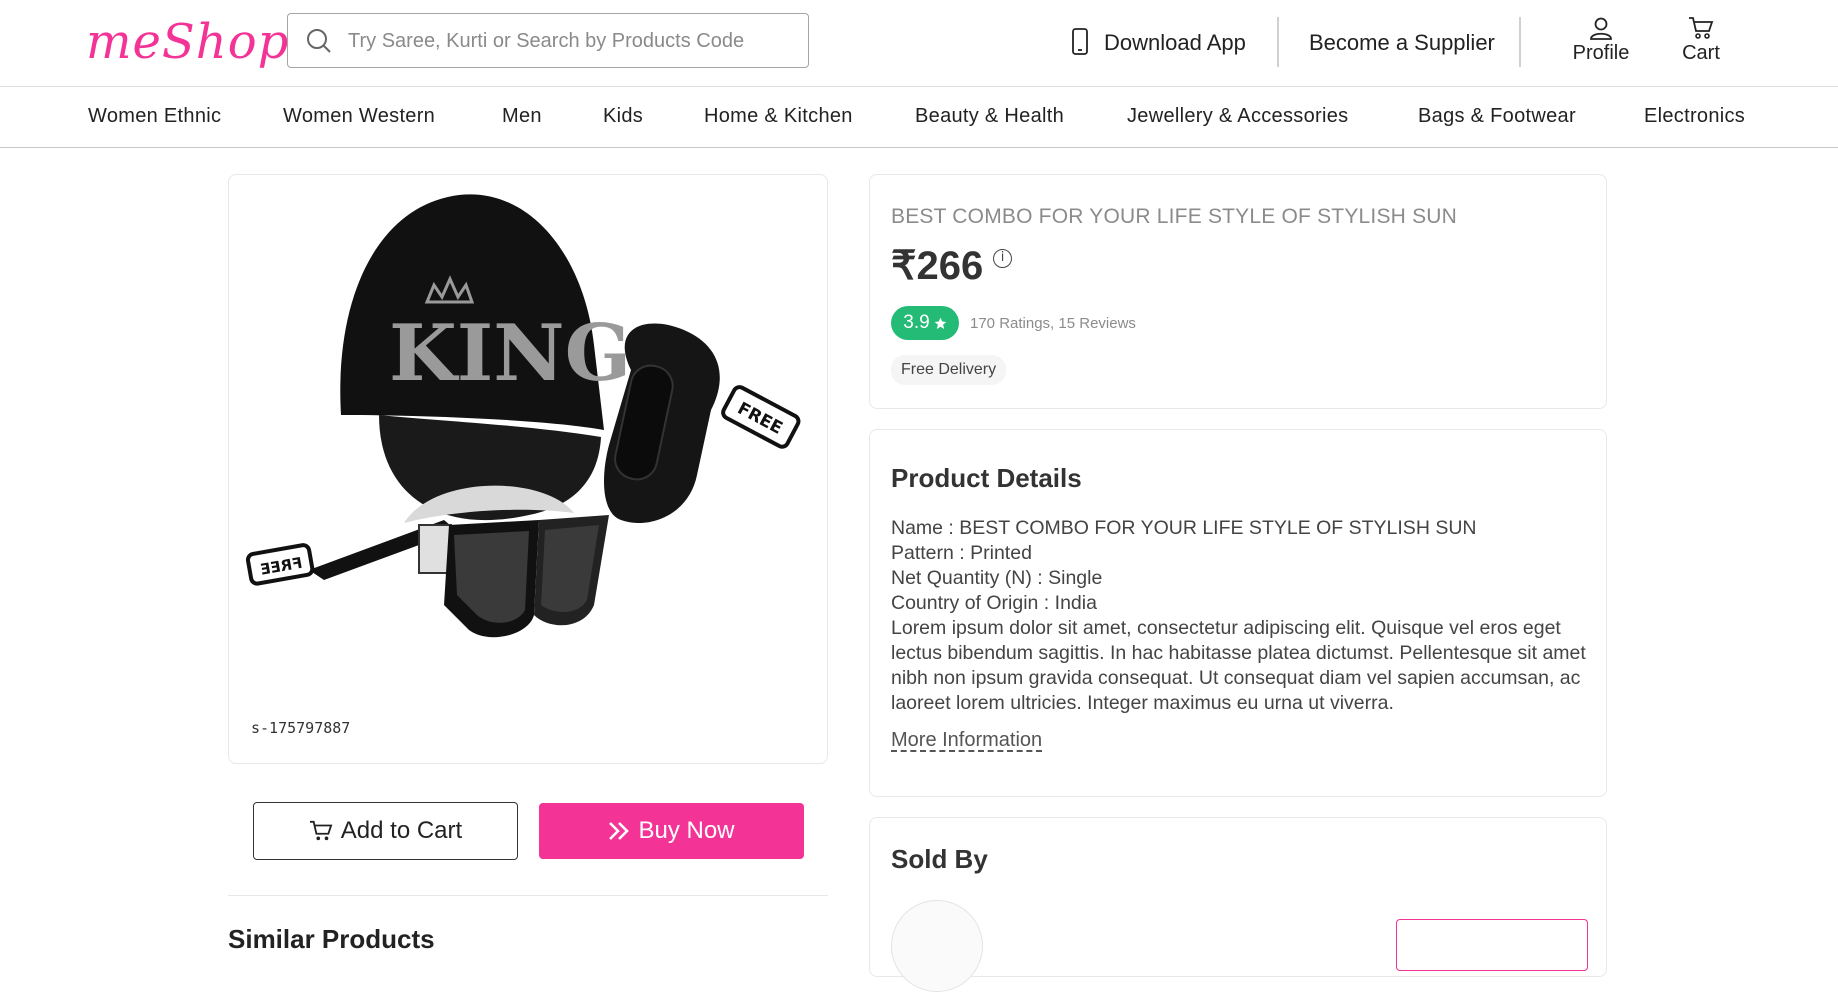 This screenshot has width=1838, height=992. I want to click on brand-logo: meShop, so click(187, 42).